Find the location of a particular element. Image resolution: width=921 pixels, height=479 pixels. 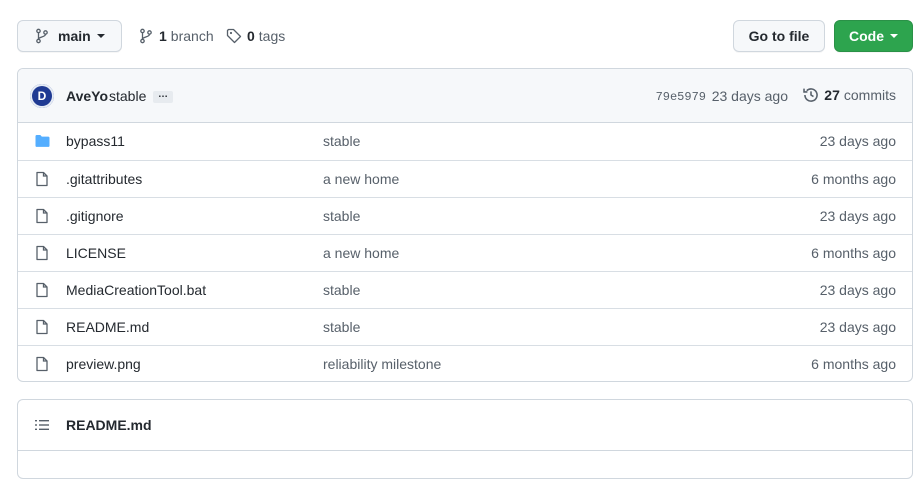

file-commit-message: reliability milestone is located at coordinates (382, 364).